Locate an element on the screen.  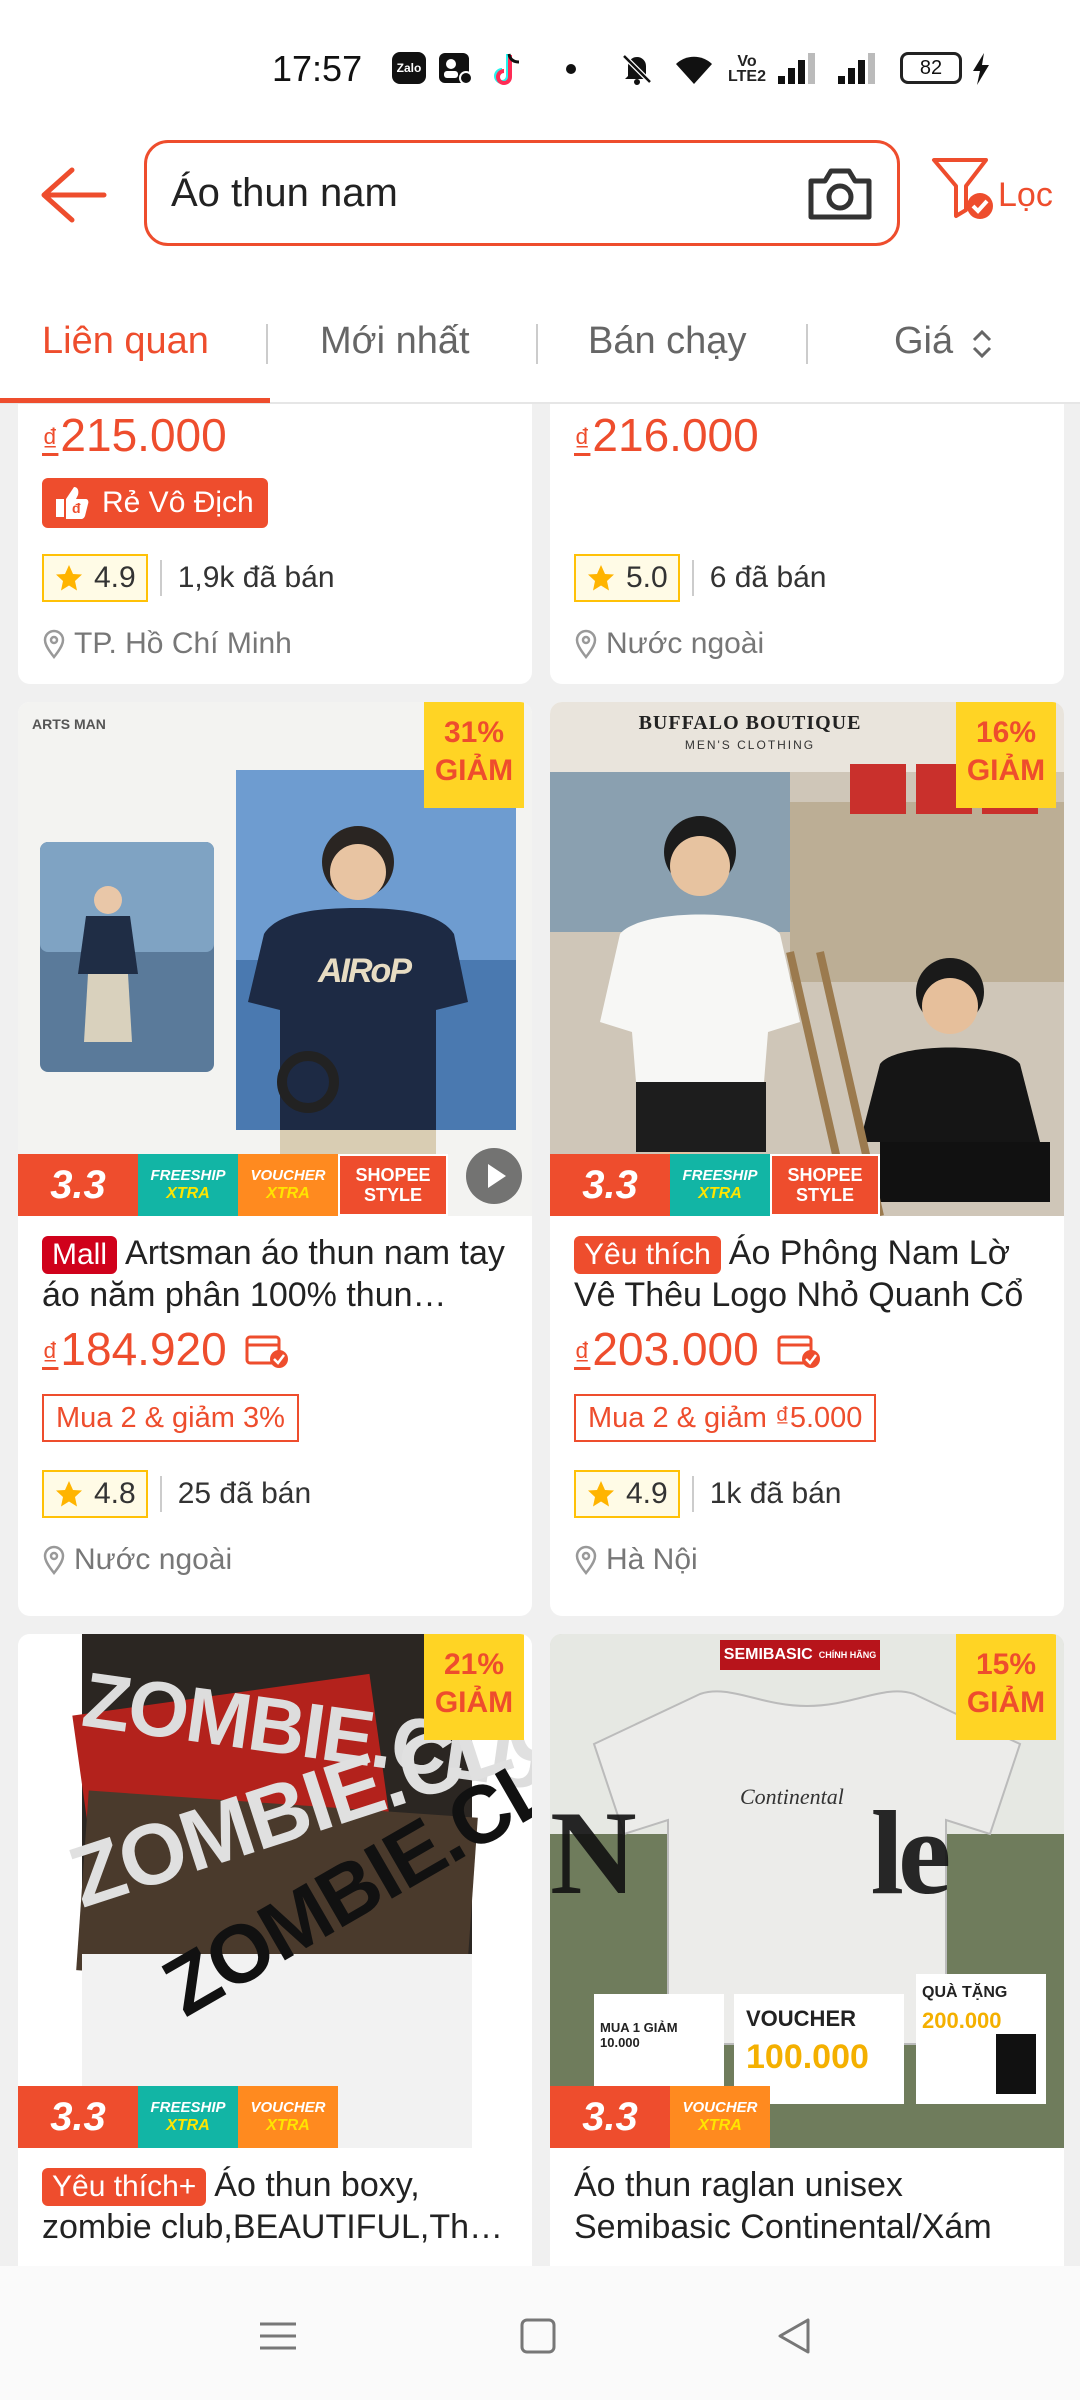
status-bar: 17:57 Zalo Vo LTE2 82 is located at coordinates (540, 65).